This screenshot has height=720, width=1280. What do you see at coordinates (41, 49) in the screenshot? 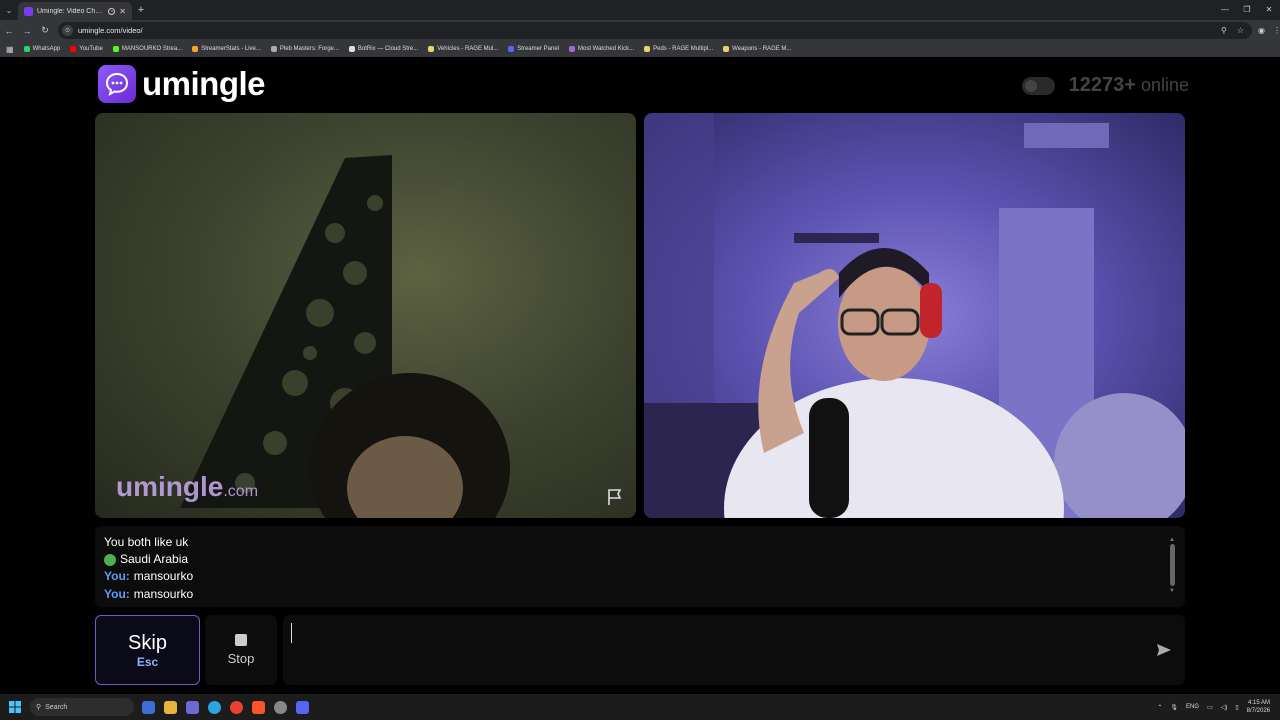
I see `bookmark-item: WhatsApp` at bounding box center [41, 49].